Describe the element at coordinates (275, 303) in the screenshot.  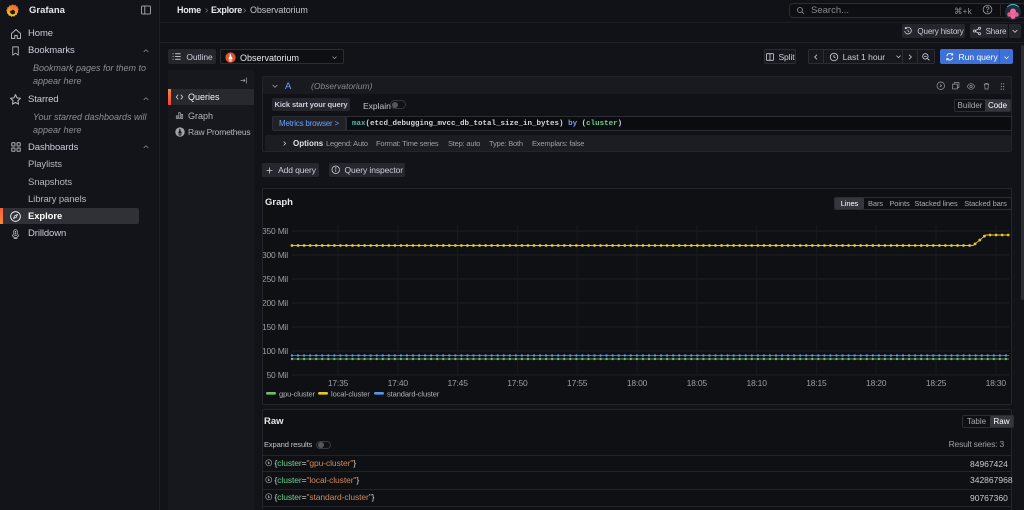
I see `svg-text: 200 Mil` at that location.